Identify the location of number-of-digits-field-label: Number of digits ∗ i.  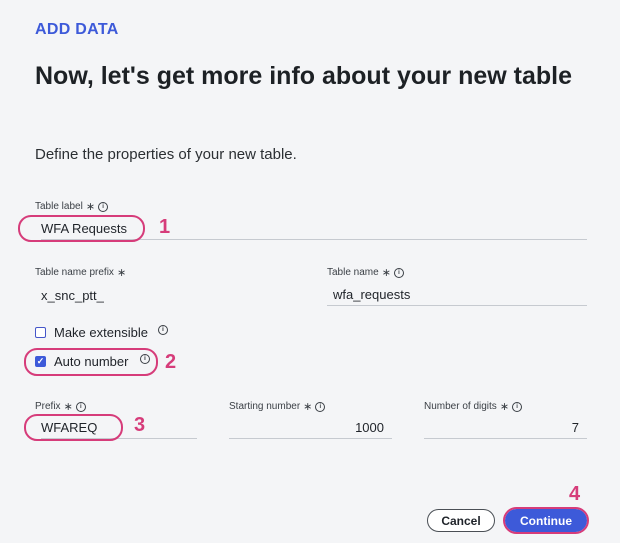
(473, 406).